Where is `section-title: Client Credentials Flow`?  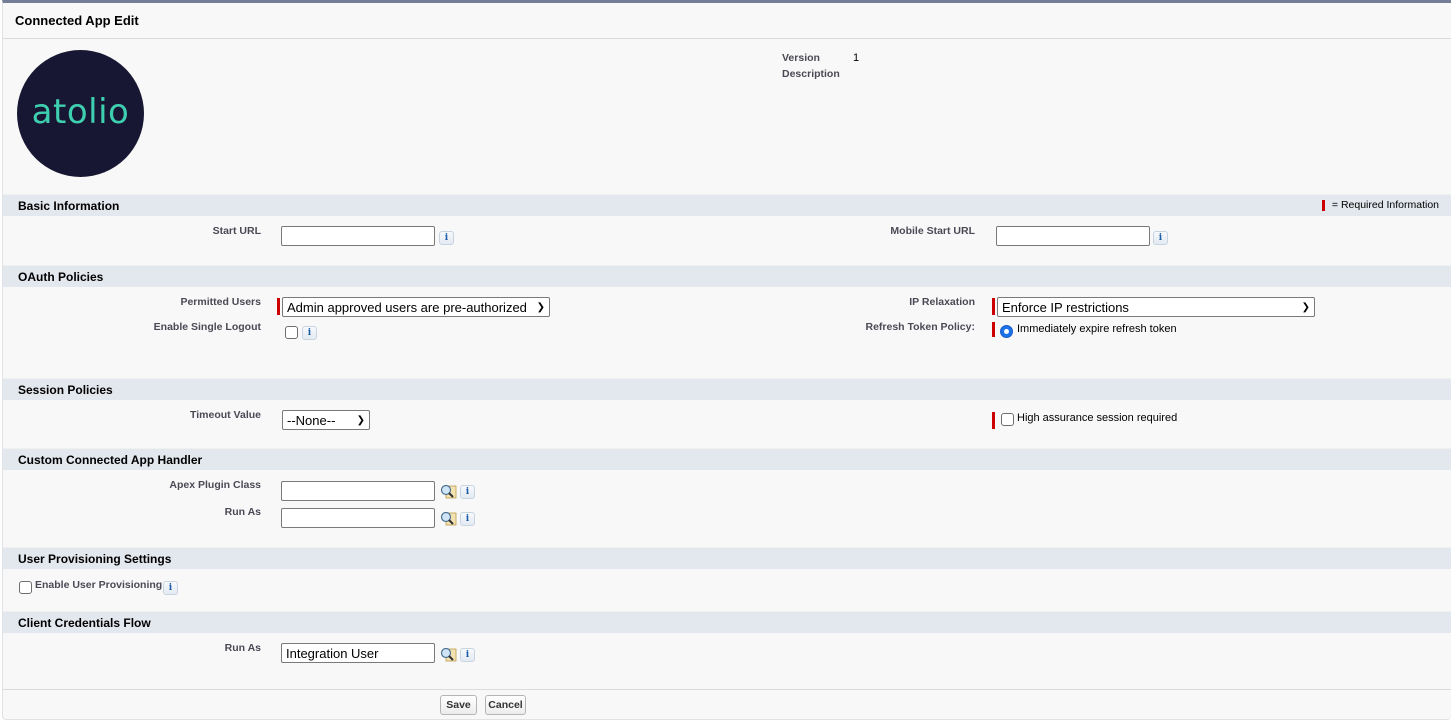 section-title: Client Credentials Flow is located at coordinates (84, 623).